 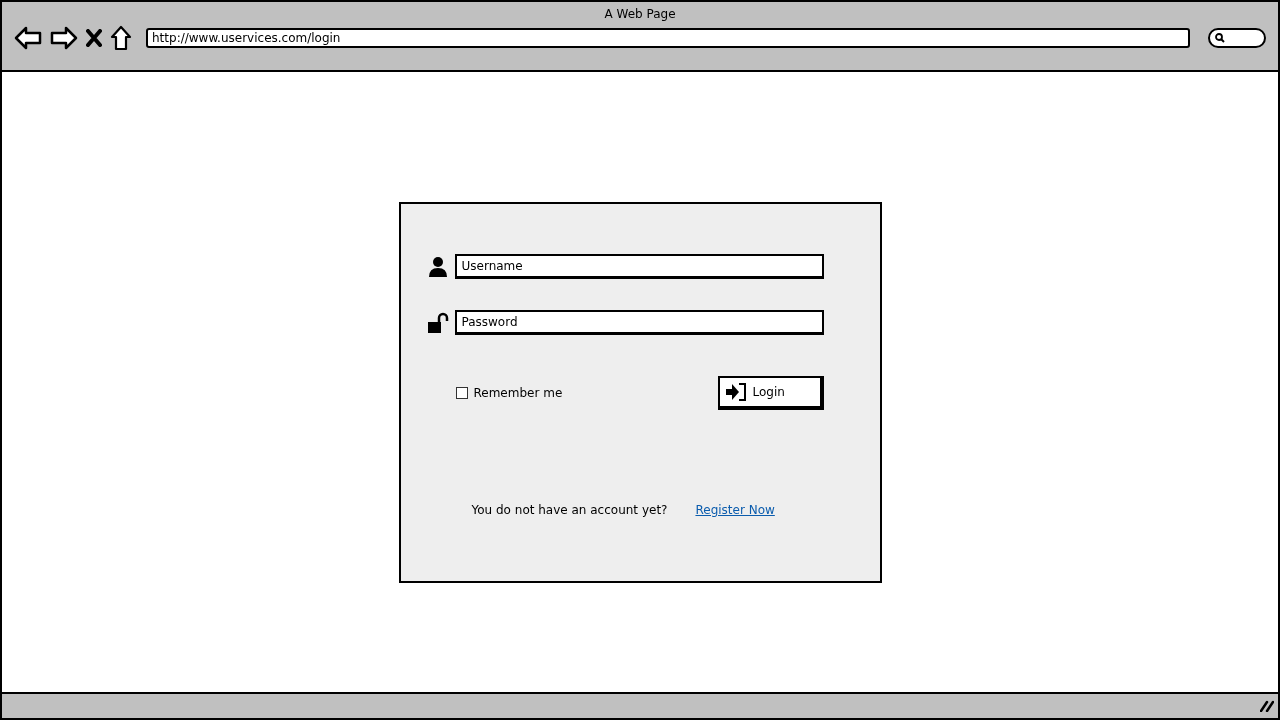 What do you see at coordinates (509, 393) in the screenshot?
I see `remember-me-checkbox: Remember me` at bounding box center [509, 393].